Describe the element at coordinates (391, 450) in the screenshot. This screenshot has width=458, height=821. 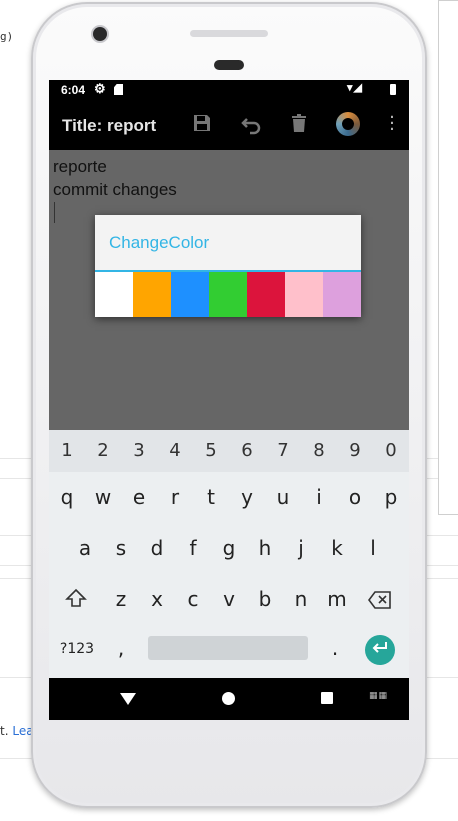
I see `key-0: 0` at that location.